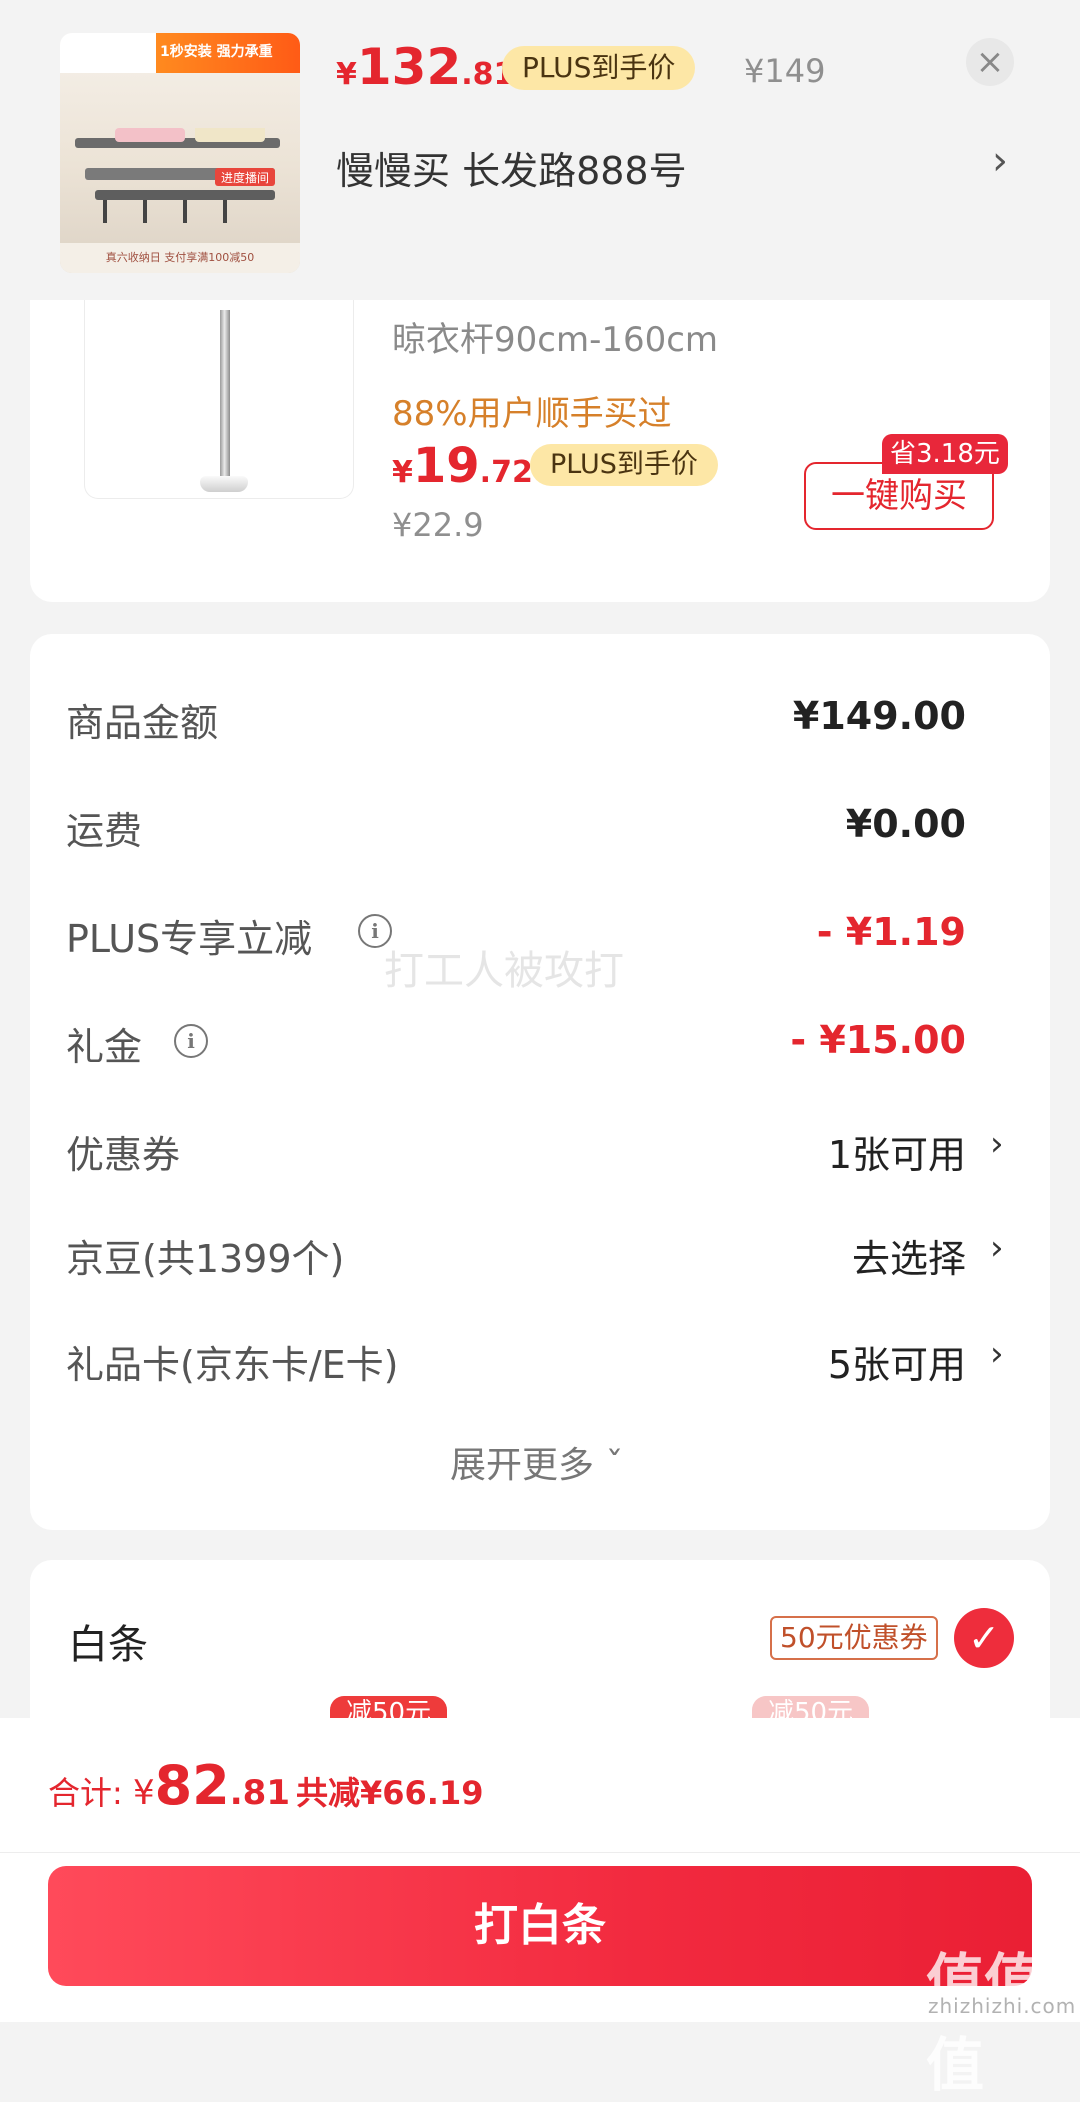 The width and height of the screenshot is (1080, 2102). What do you see at coordinates (504, 971) in the screenshot?
I see `user-watermark: 打工人被攻打` at bounding box center [504, 971].